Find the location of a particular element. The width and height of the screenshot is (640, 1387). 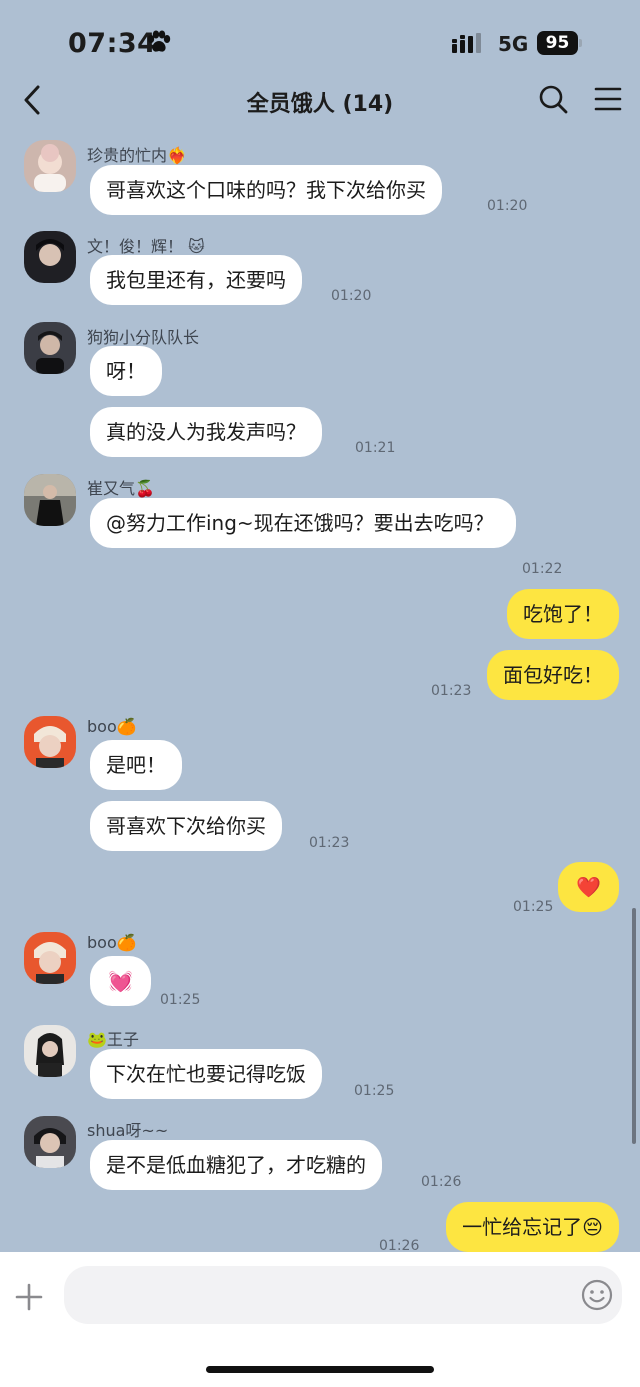

message-bubble: 真的没人为我发声吗？ is located at coordinates (206, 432).